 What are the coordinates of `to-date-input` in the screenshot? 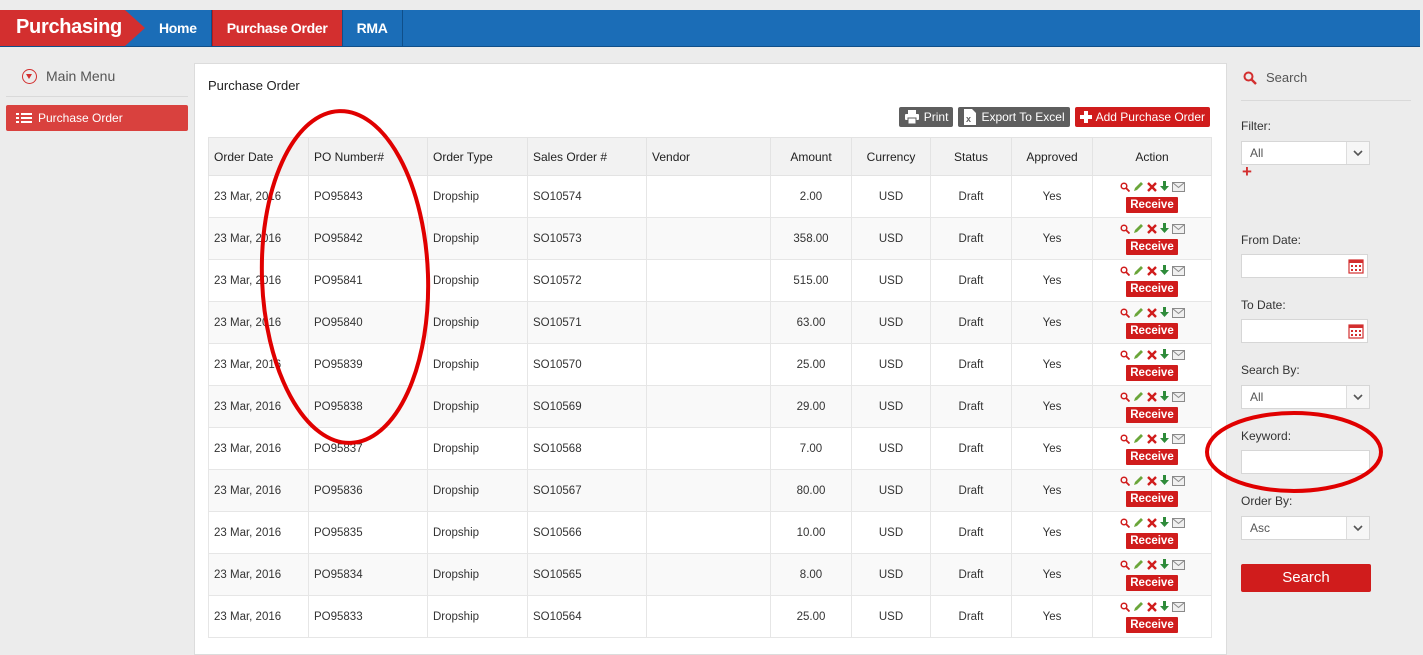 It's located at (1304, 331).